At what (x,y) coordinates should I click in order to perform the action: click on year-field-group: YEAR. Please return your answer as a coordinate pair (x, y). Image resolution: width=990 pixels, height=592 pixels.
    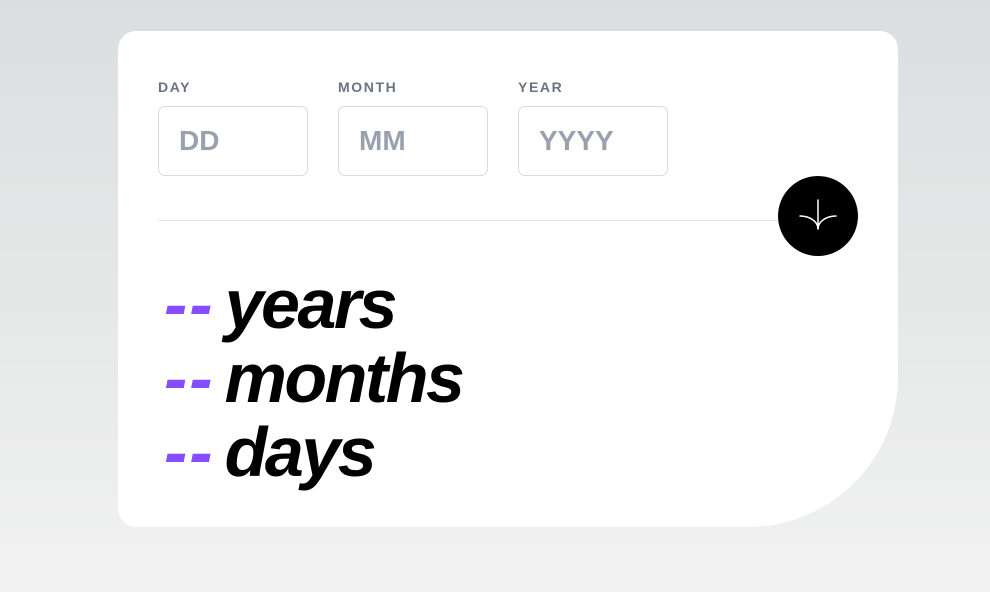
    Looking at the image, I should click on (593, 127).